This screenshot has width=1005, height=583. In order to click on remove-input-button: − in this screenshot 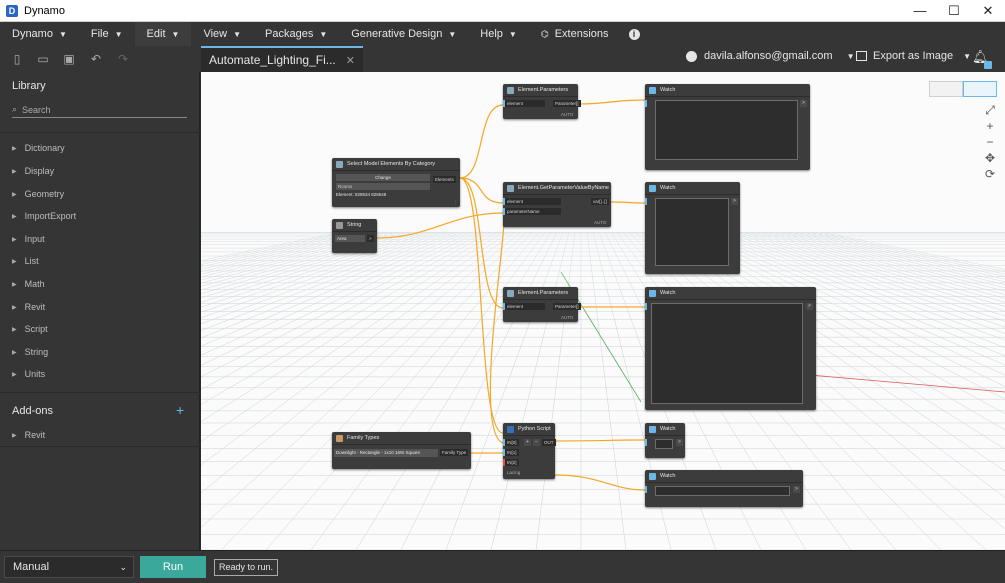, I will do `click(536, 442)`.